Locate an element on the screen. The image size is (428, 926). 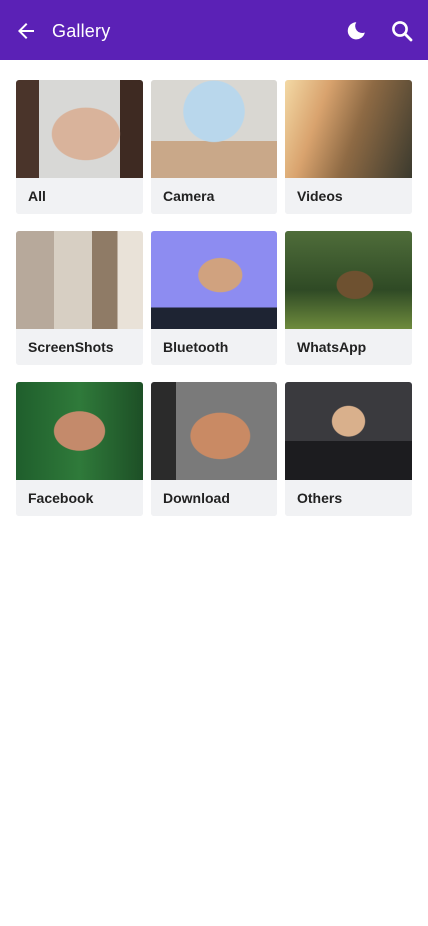
album-card-bluetooth: Bluetooth is located at coordinates (214, 298).